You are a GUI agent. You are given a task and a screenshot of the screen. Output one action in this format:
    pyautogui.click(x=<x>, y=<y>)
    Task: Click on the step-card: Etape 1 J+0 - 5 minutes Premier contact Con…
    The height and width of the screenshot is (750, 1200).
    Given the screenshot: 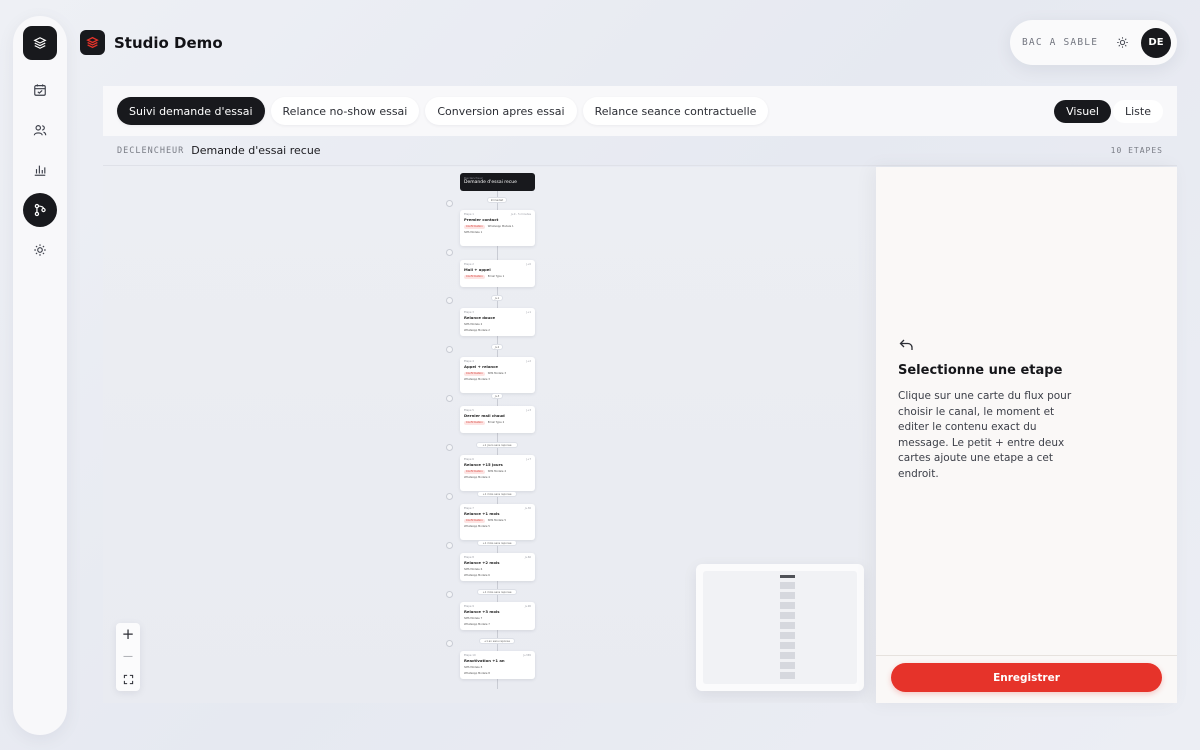 What is the action you would take?
    pyautogui.click(x=497, y=228)
    